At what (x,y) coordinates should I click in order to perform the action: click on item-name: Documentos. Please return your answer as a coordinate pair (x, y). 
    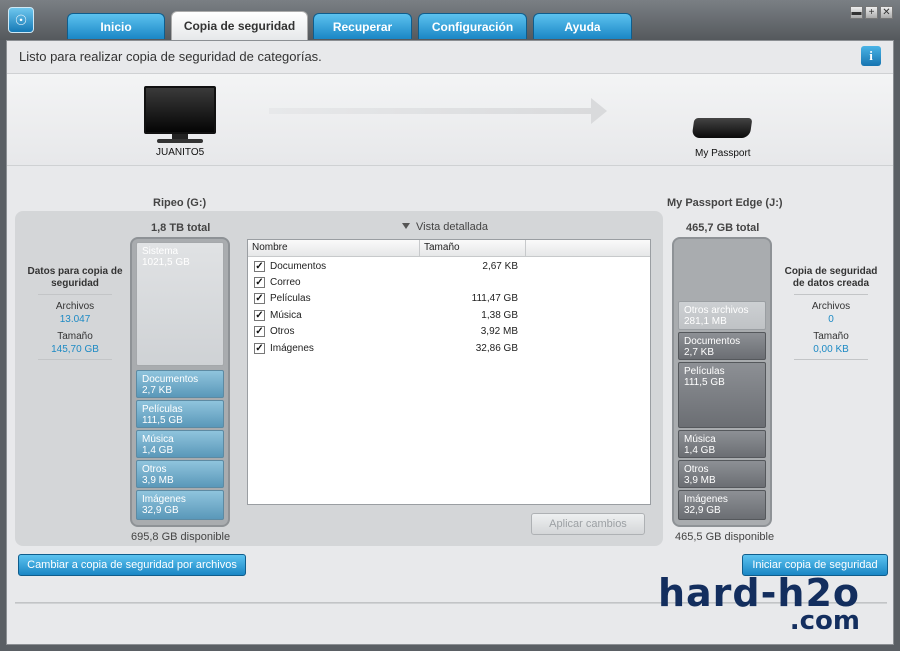
    Looking at the image, I should click on (298, 266).